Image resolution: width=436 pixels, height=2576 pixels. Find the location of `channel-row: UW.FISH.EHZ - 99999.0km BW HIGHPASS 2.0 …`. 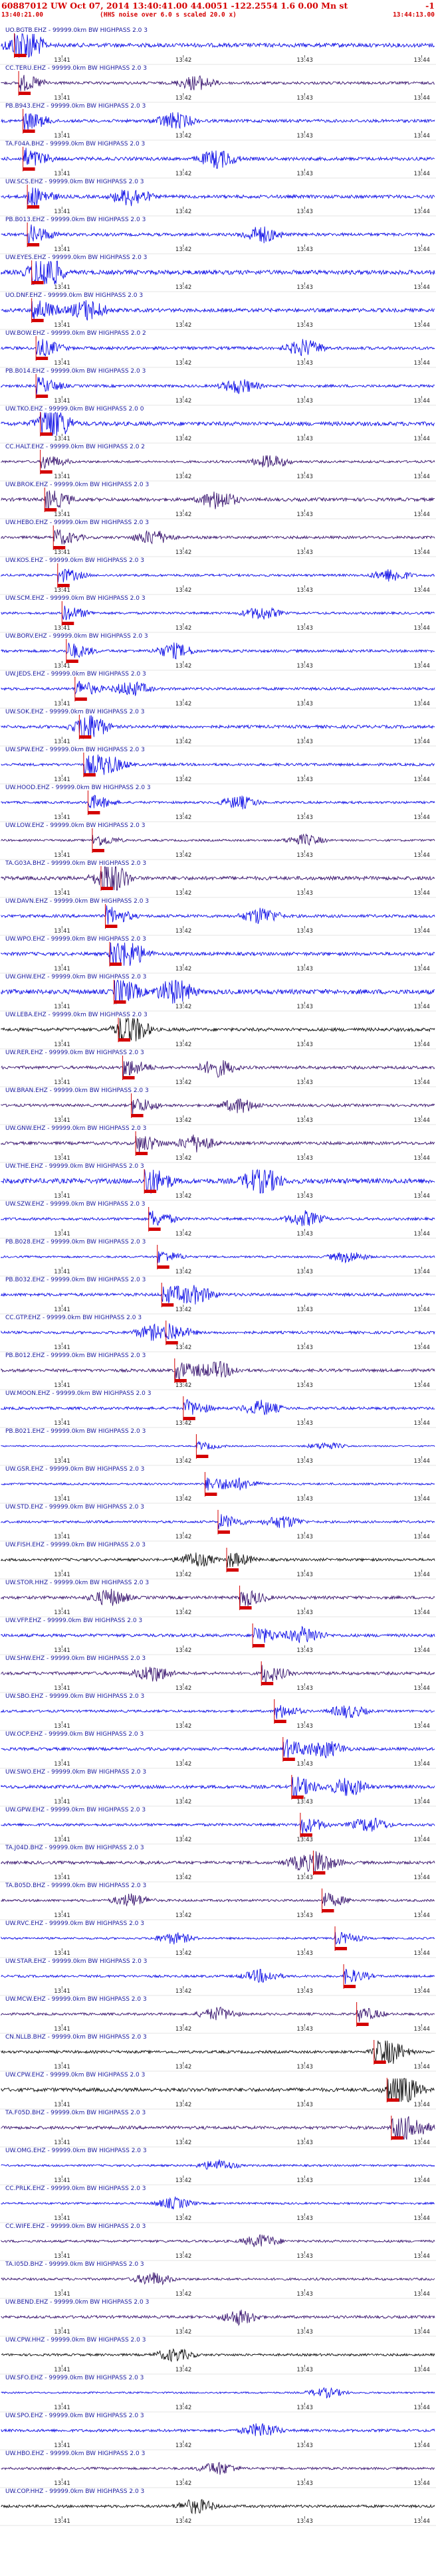

channel-row: UW.FISH.EHZ - 99999.0km BW HIGHPASS 2.0 … is located at coordinates (218, 1561).